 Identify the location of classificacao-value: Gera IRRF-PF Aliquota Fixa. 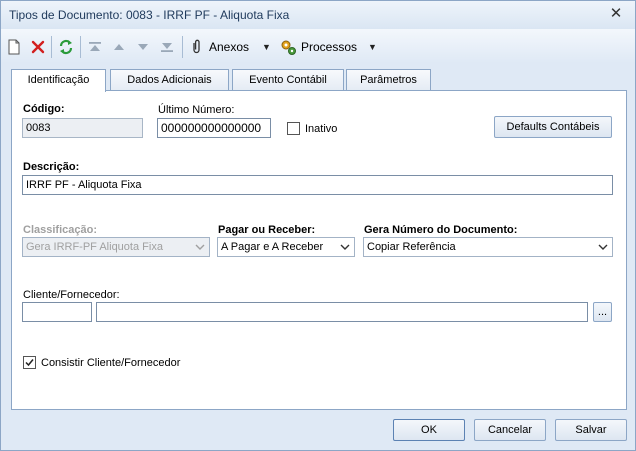
(94, 247).